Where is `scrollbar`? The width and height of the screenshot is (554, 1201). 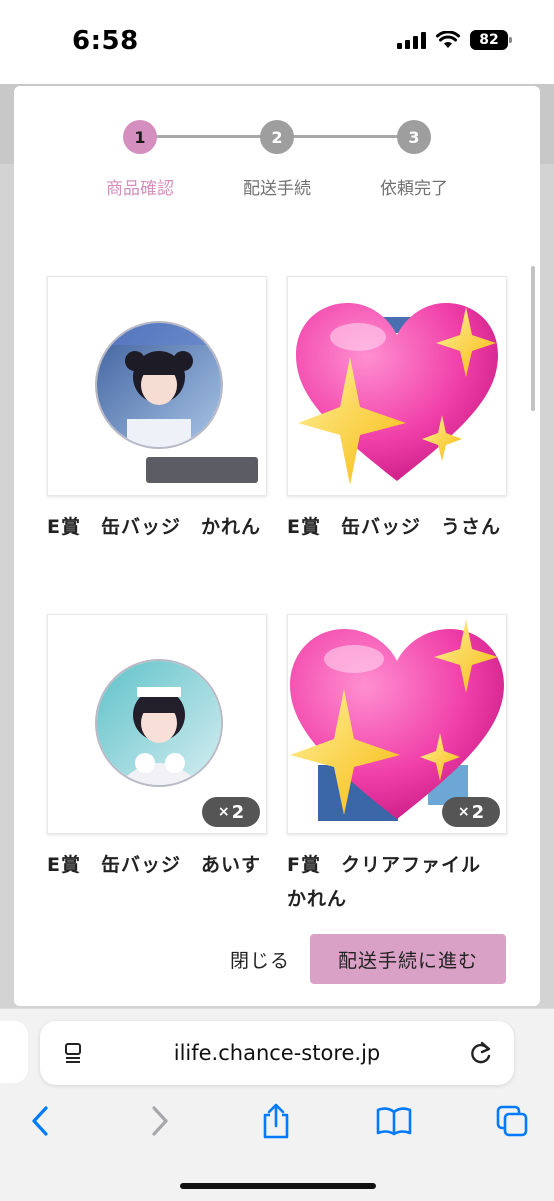 scrollbar is located at coordinates (533, 338).